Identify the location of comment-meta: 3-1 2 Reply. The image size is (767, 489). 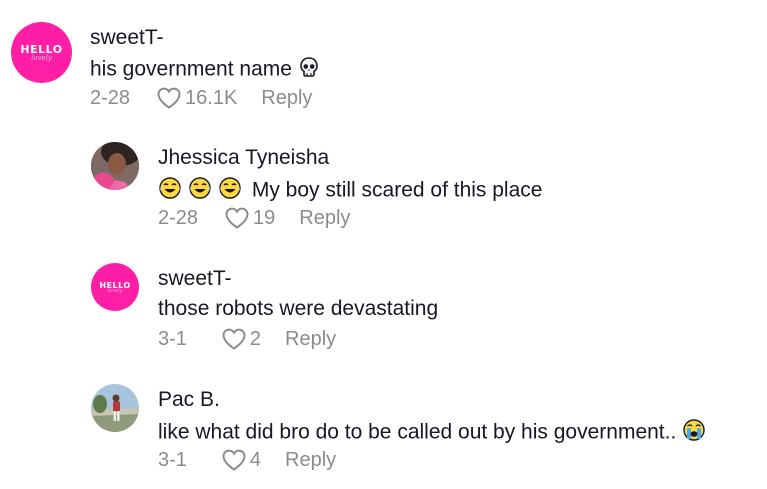
(247, 339).